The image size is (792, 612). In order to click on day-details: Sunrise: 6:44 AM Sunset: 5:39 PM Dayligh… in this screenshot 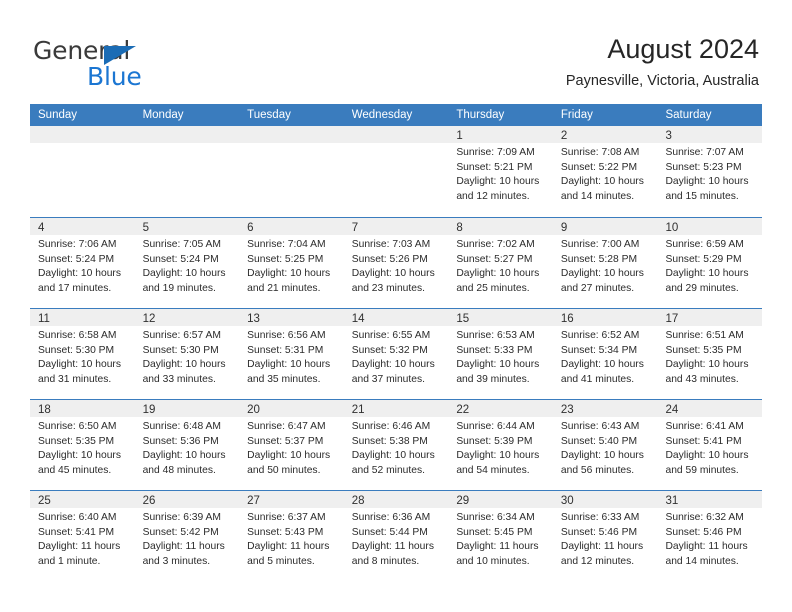, I will do `click(500, 447)`.